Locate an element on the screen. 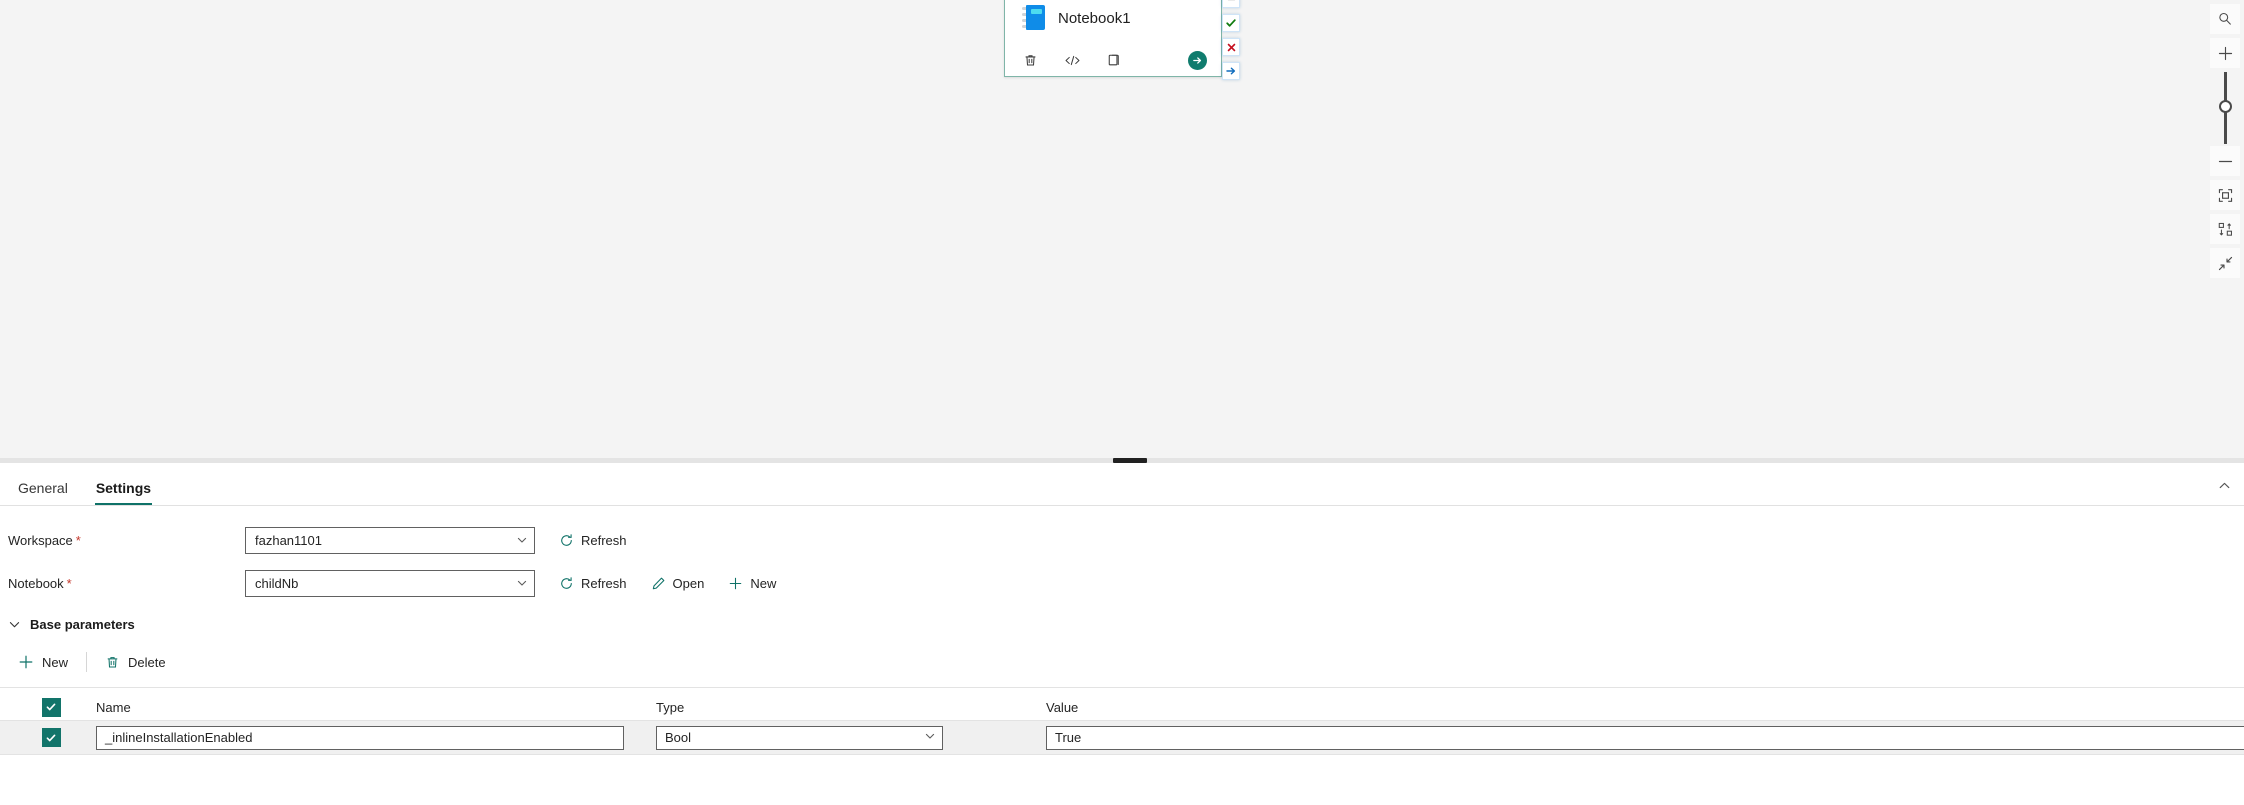  select-all-cell is located at coordinates (48, 707).